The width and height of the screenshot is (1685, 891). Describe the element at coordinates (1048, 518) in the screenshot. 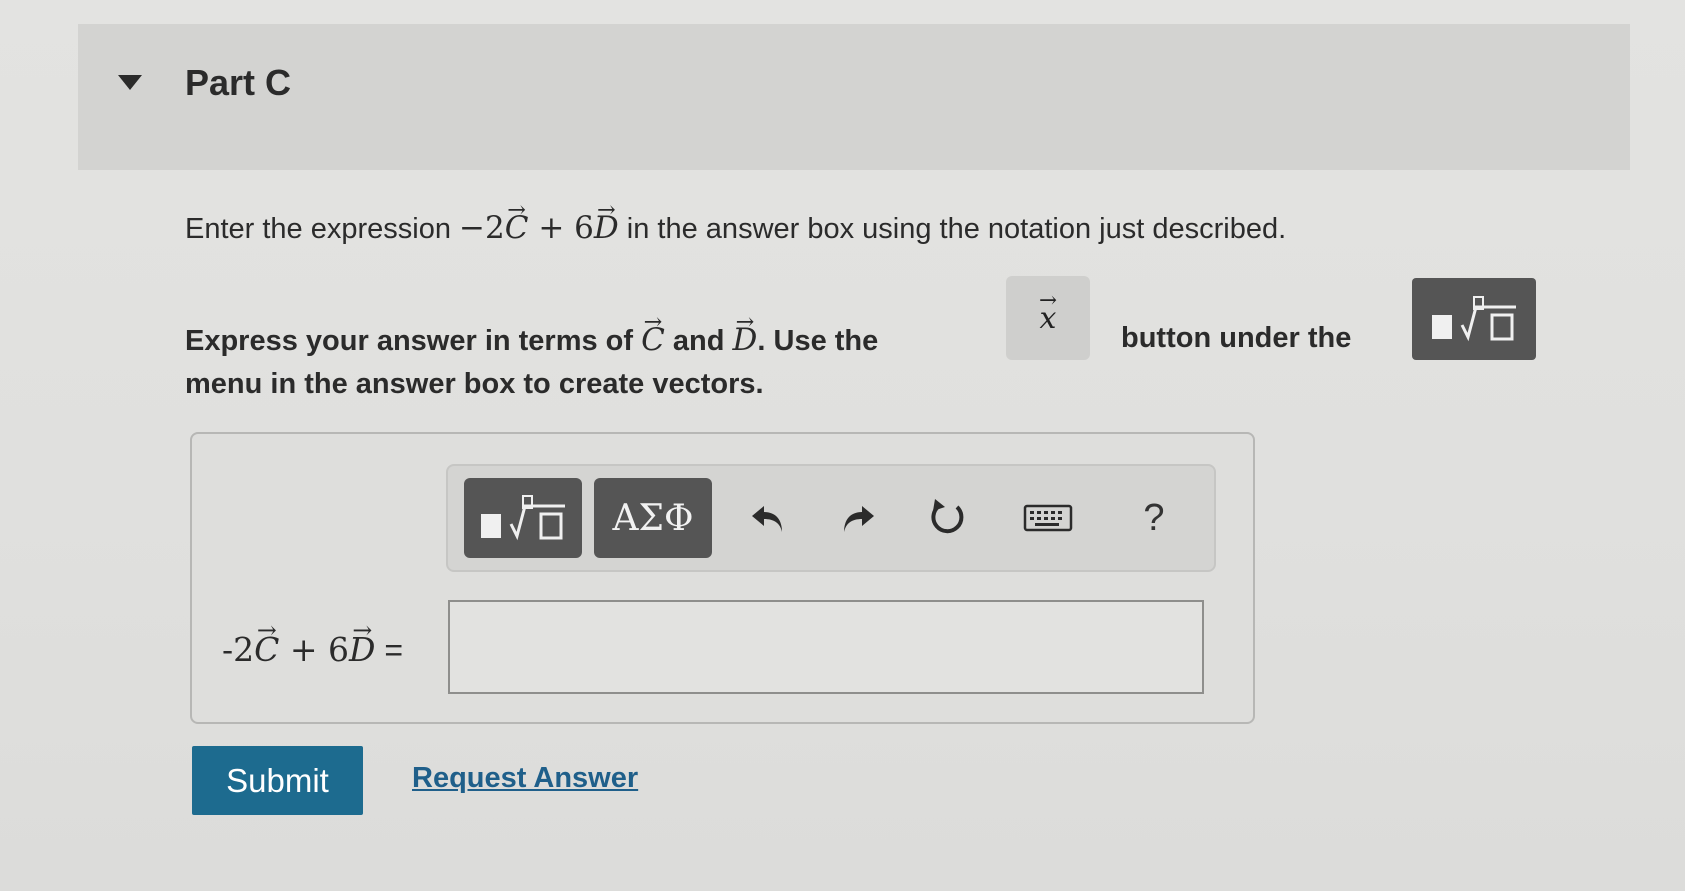

I see `keyboard-icon` at that location.